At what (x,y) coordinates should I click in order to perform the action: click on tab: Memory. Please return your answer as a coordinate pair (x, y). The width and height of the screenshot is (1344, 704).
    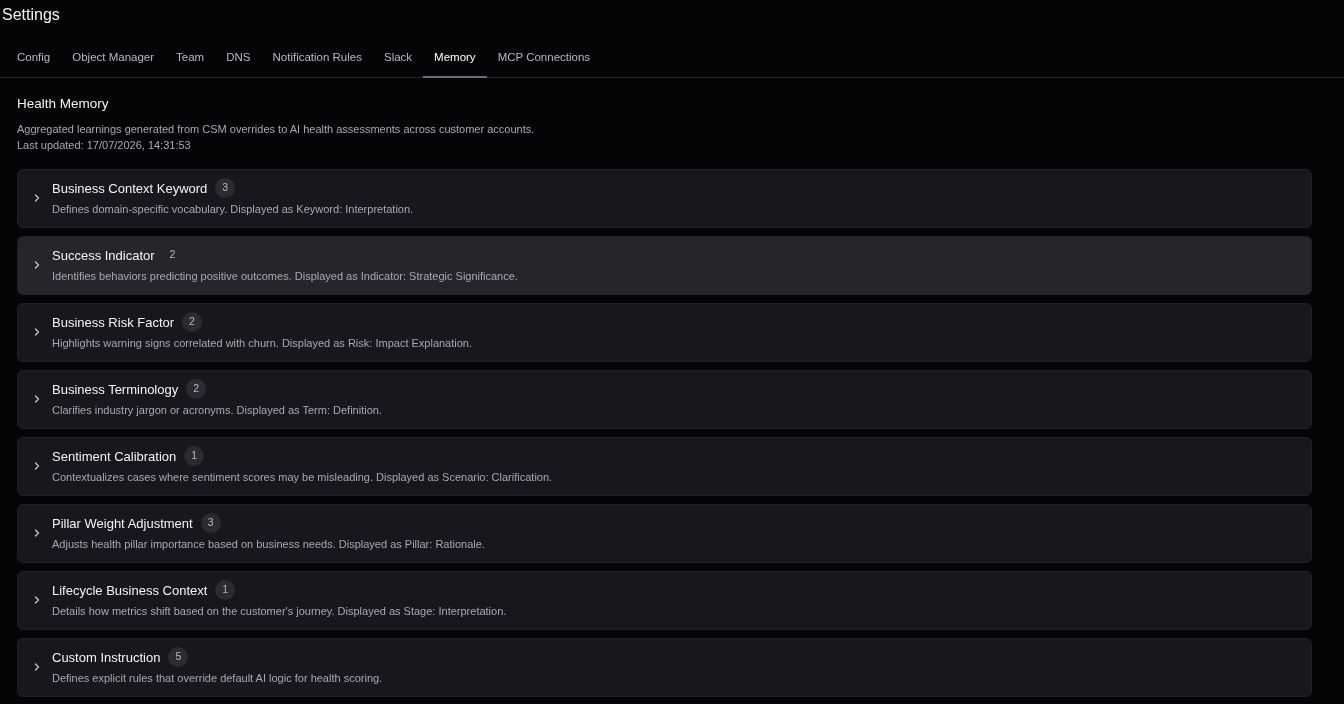
    Looking at the image, I should click on (455, 59).